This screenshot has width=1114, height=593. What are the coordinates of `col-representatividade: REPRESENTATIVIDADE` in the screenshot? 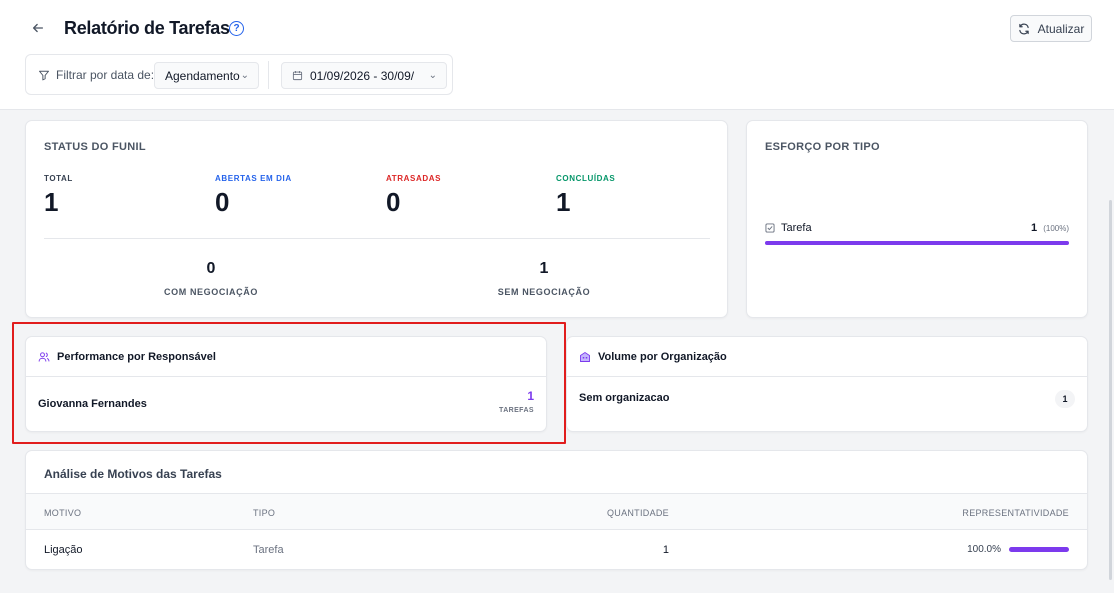 It's located at (1015, 513).